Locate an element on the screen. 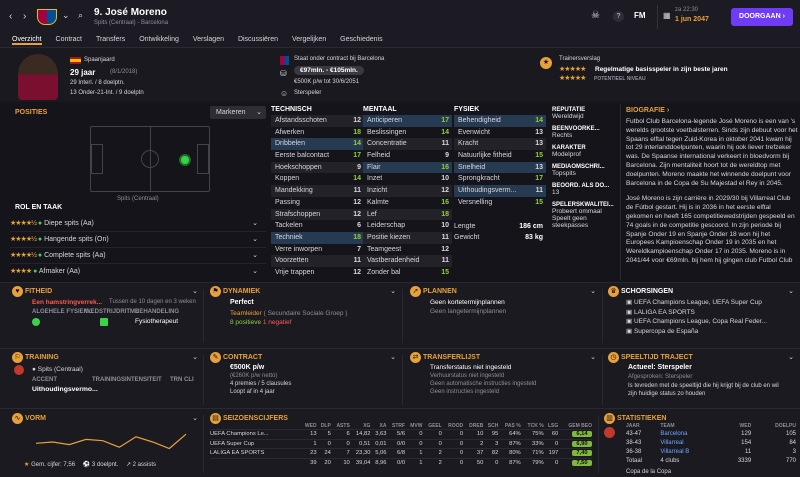 This screenshot has height=477, width=800. tab-history: Geschiedenis is located at coordinates (361, 39).